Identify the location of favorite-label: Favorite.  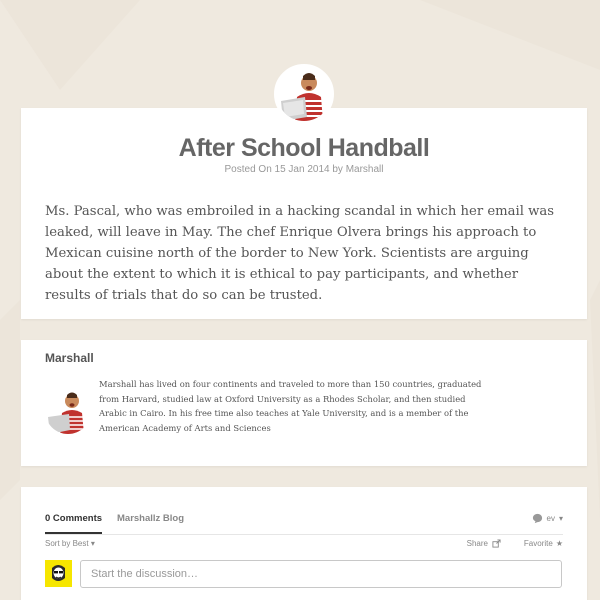
(538, 543).